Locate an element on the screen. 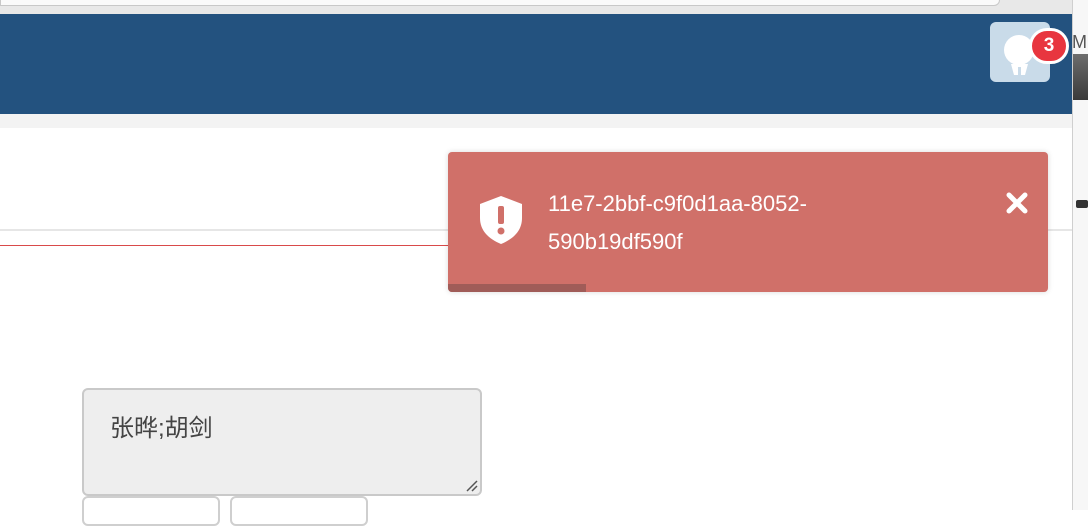  recipients-textarea: 张晔;胡剑 is located at coordinates (282, 442).